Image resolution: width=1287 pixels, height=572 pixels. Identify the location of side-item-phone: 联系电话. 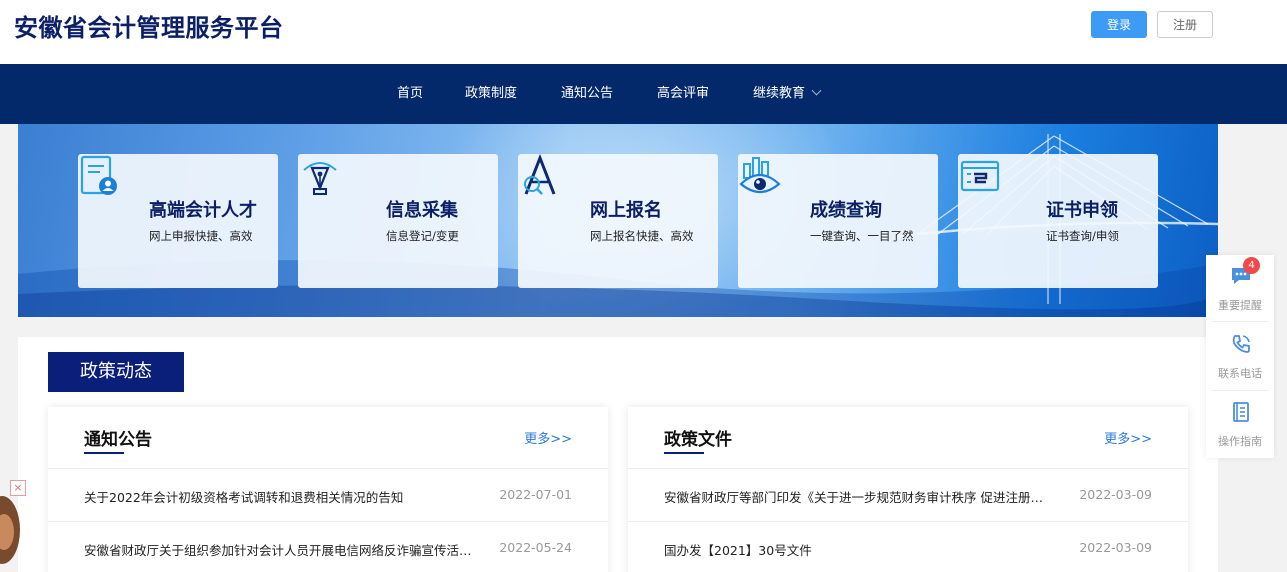
(1240, 357).